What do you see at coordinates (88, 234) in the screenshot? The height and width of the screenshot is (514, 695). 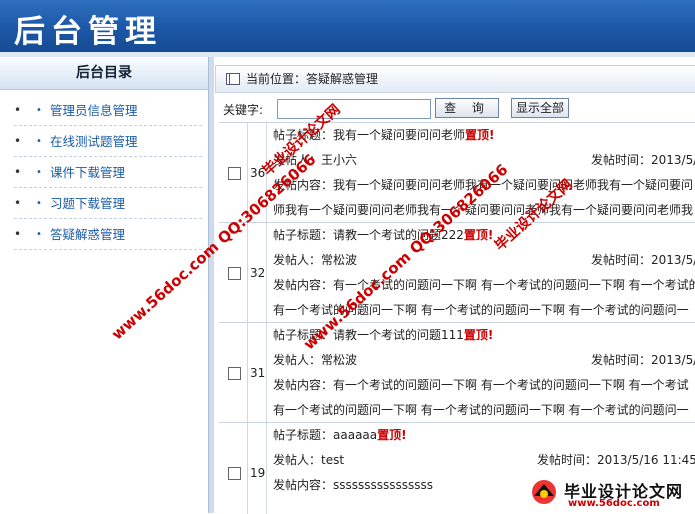 I see `sidebar-item-label: 答疑解惑管理` at bounding box center [88, 234].